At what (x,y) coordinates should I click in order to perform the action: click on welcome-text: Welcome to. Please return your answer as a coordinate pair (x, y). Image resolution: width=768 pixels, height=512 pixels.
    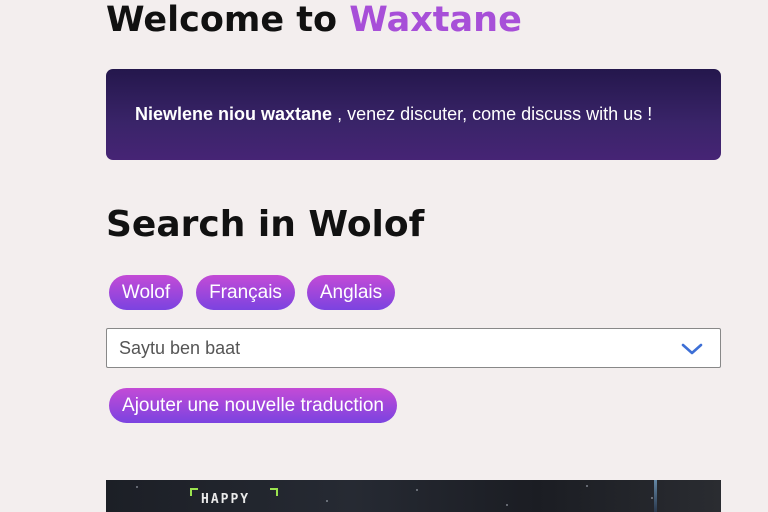
    Looking at the image, I should click on (222, 20).